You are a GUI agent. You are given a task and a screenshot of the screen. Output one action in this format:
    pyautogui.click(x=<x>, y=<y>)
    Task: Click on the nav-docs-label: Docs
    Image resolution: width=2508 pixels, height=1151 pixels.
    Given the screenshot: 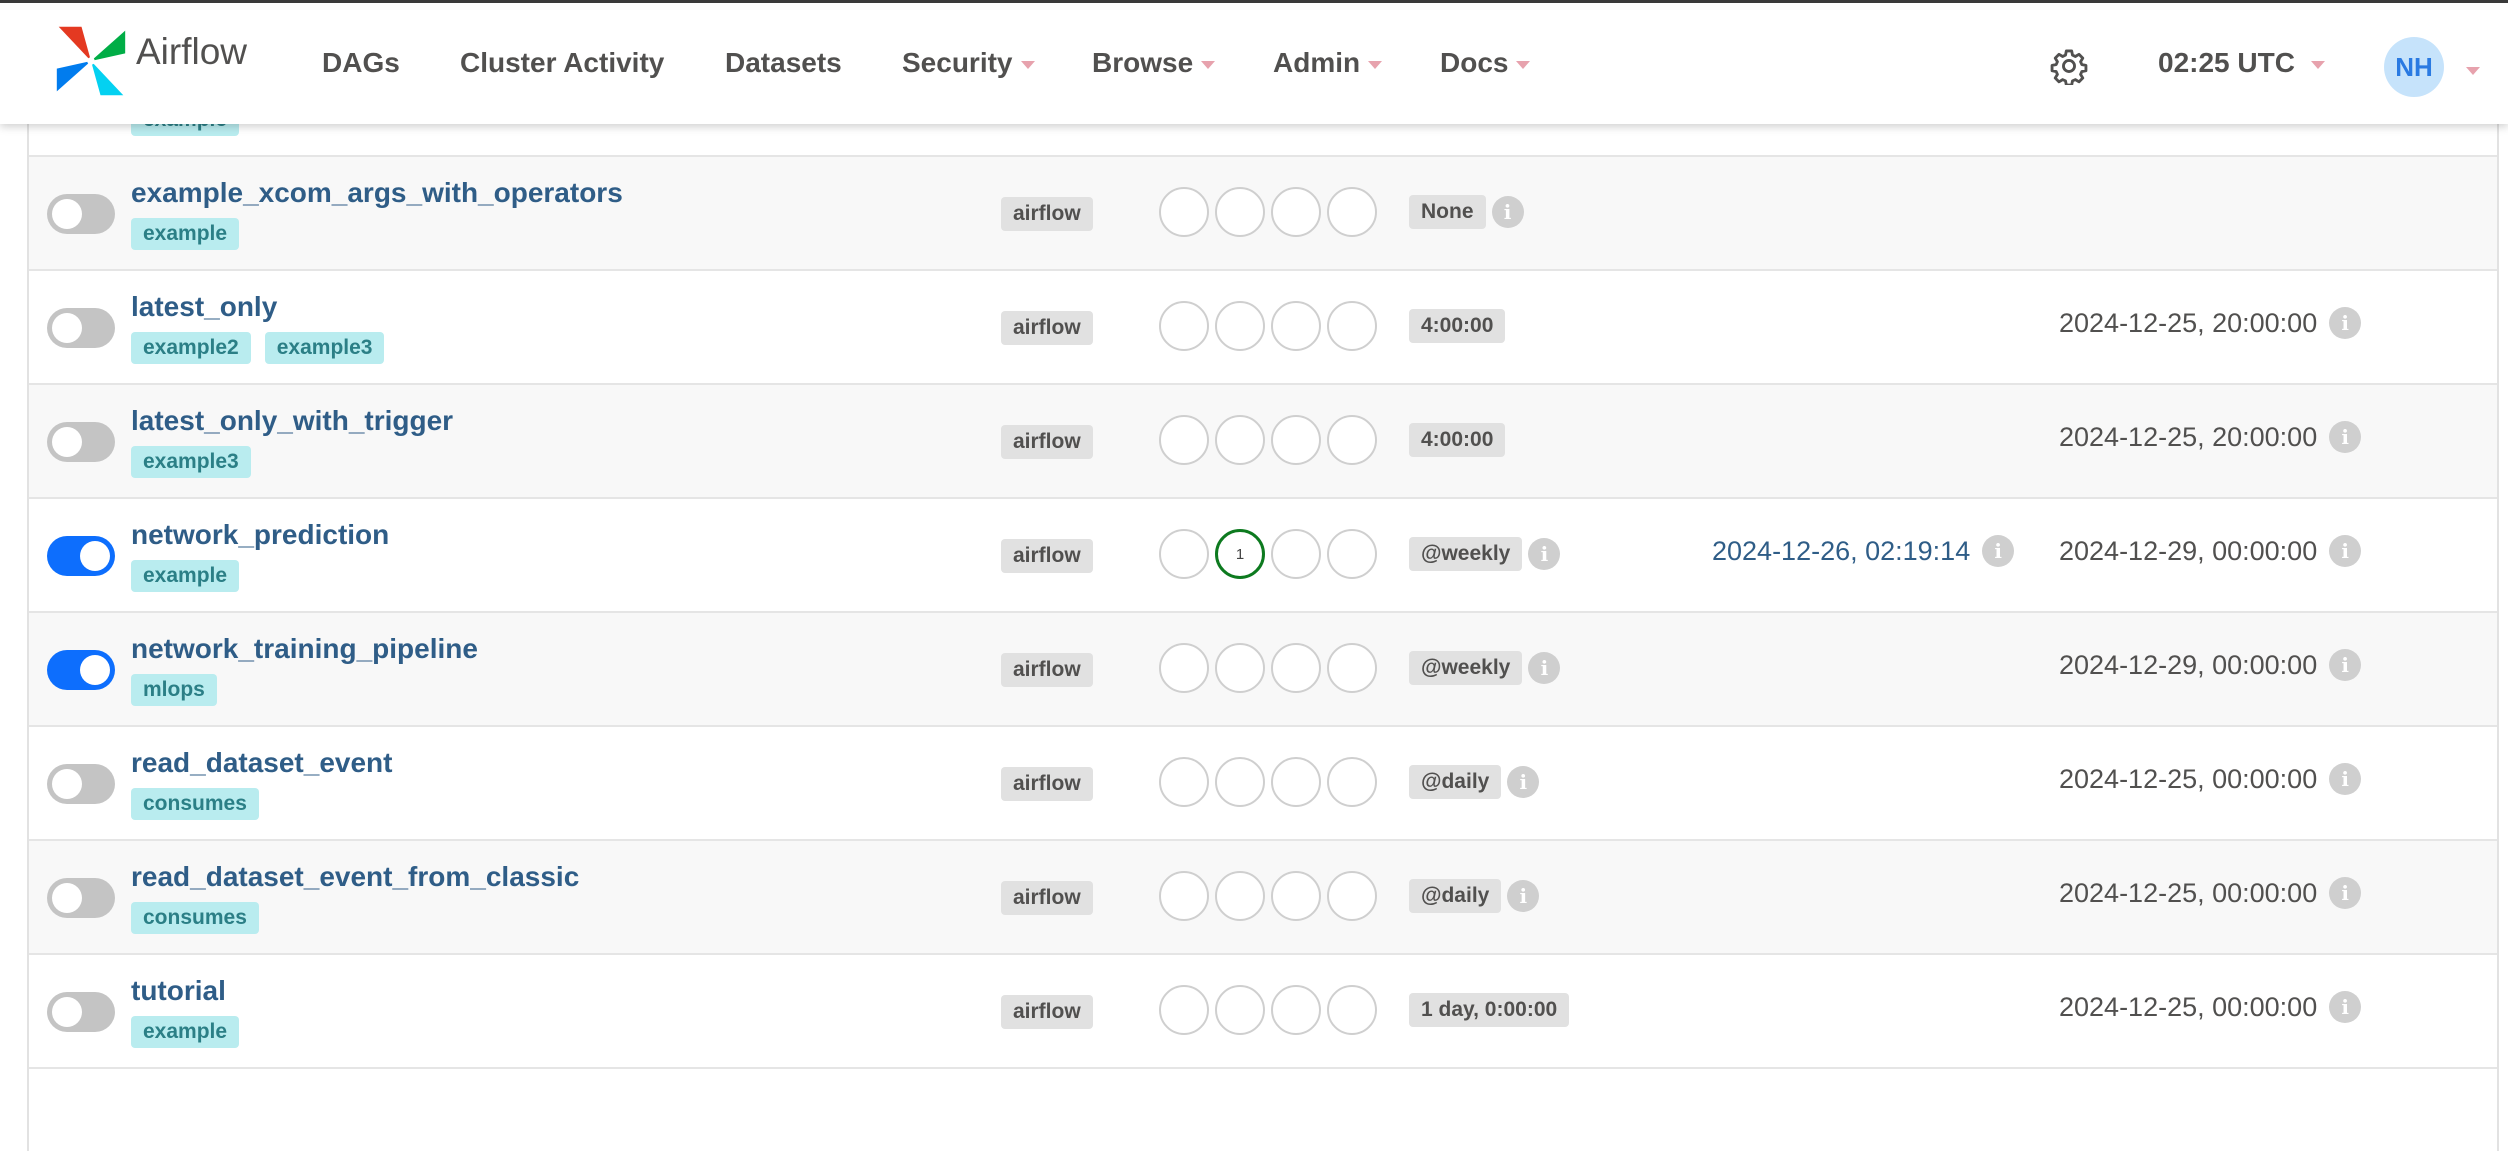 What is the action you would take?
    pyautogui.click(x=1474, y=62)
    